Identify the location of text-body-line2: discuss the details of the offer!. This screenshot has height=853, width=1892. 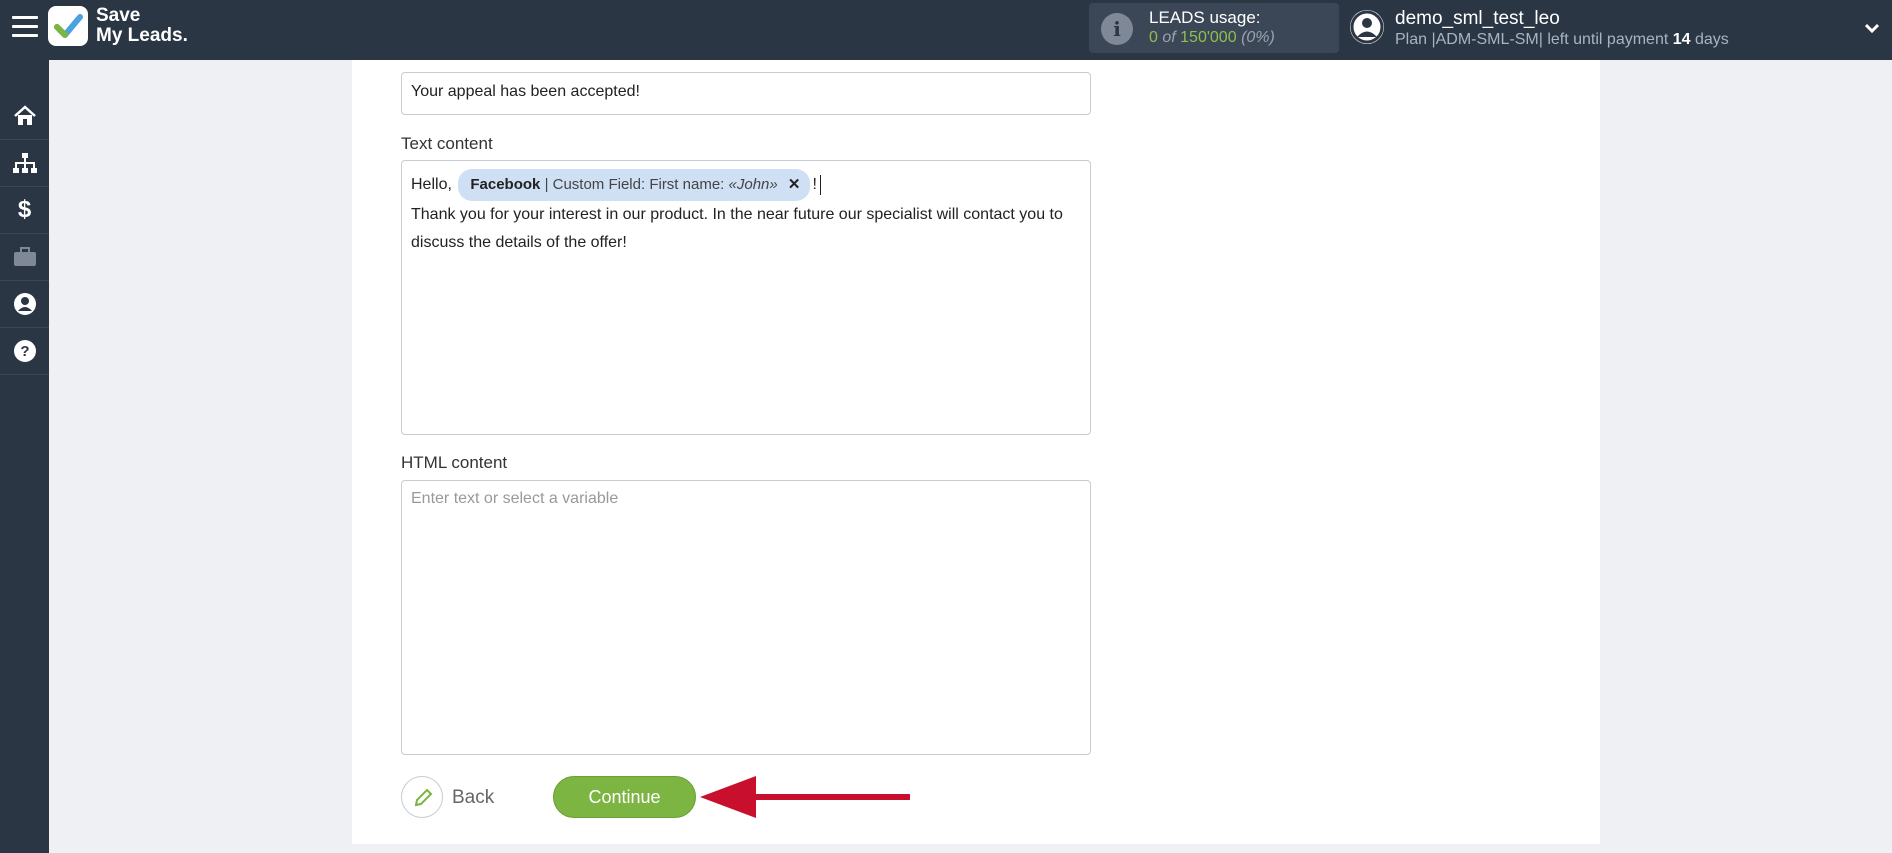
(519, 242).